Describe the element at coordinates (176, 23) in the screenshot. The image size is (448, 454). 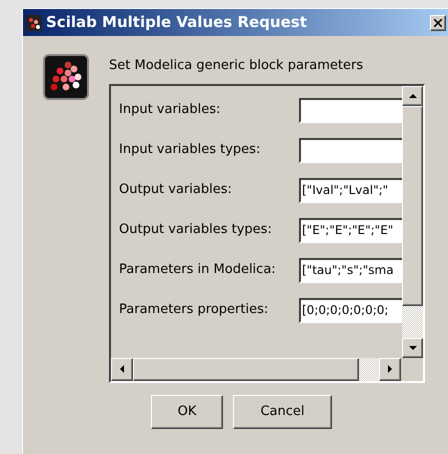
I see `window-title: Scilab Multiple Values Request` at that location.